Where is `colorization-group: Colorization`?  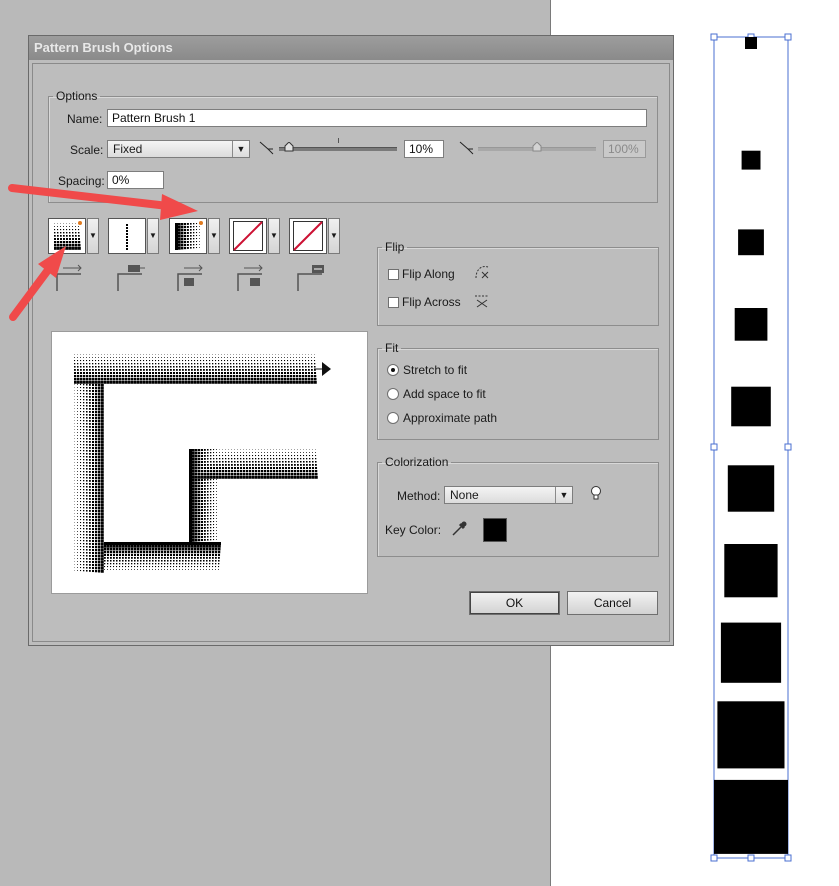 colorization-group: Colorization is located at coordinates (518, 506).